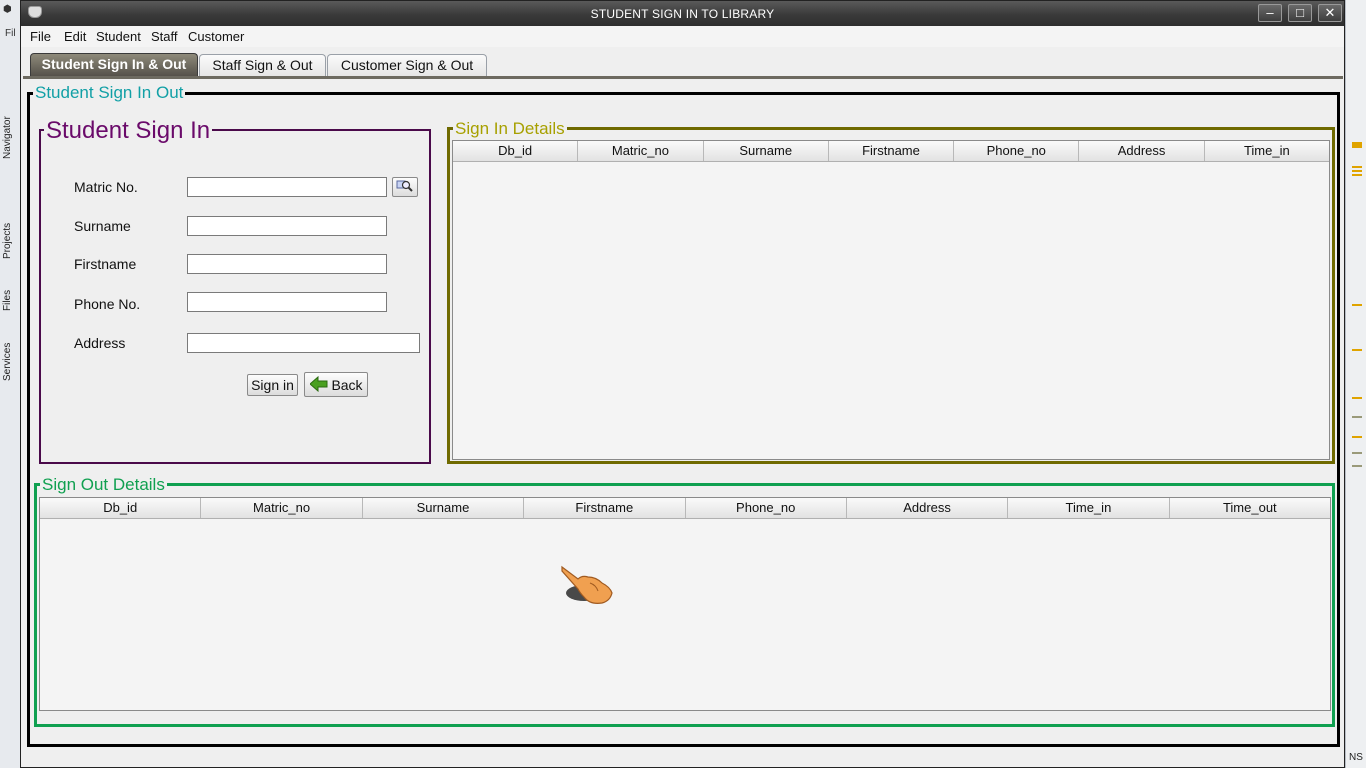 This screenshot has height=768, width=1366. What do you see at coordinates (347, 384) in the screenshot?
I see `back-button-label: Back` at bounding box center [347, 384].